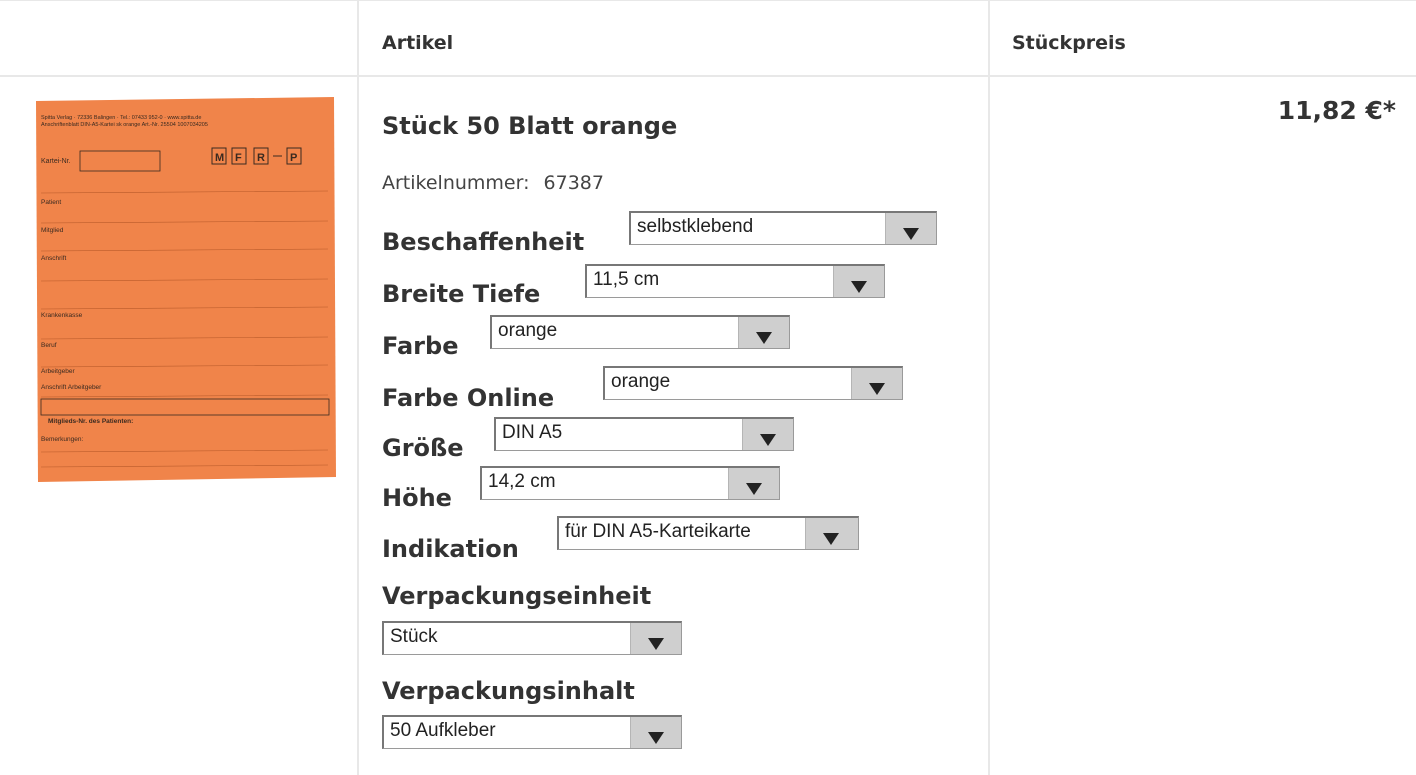 This screenshot has height=775, width=1416. I want to click on beschaffenheit-dropdown-button, so click(910, 228).